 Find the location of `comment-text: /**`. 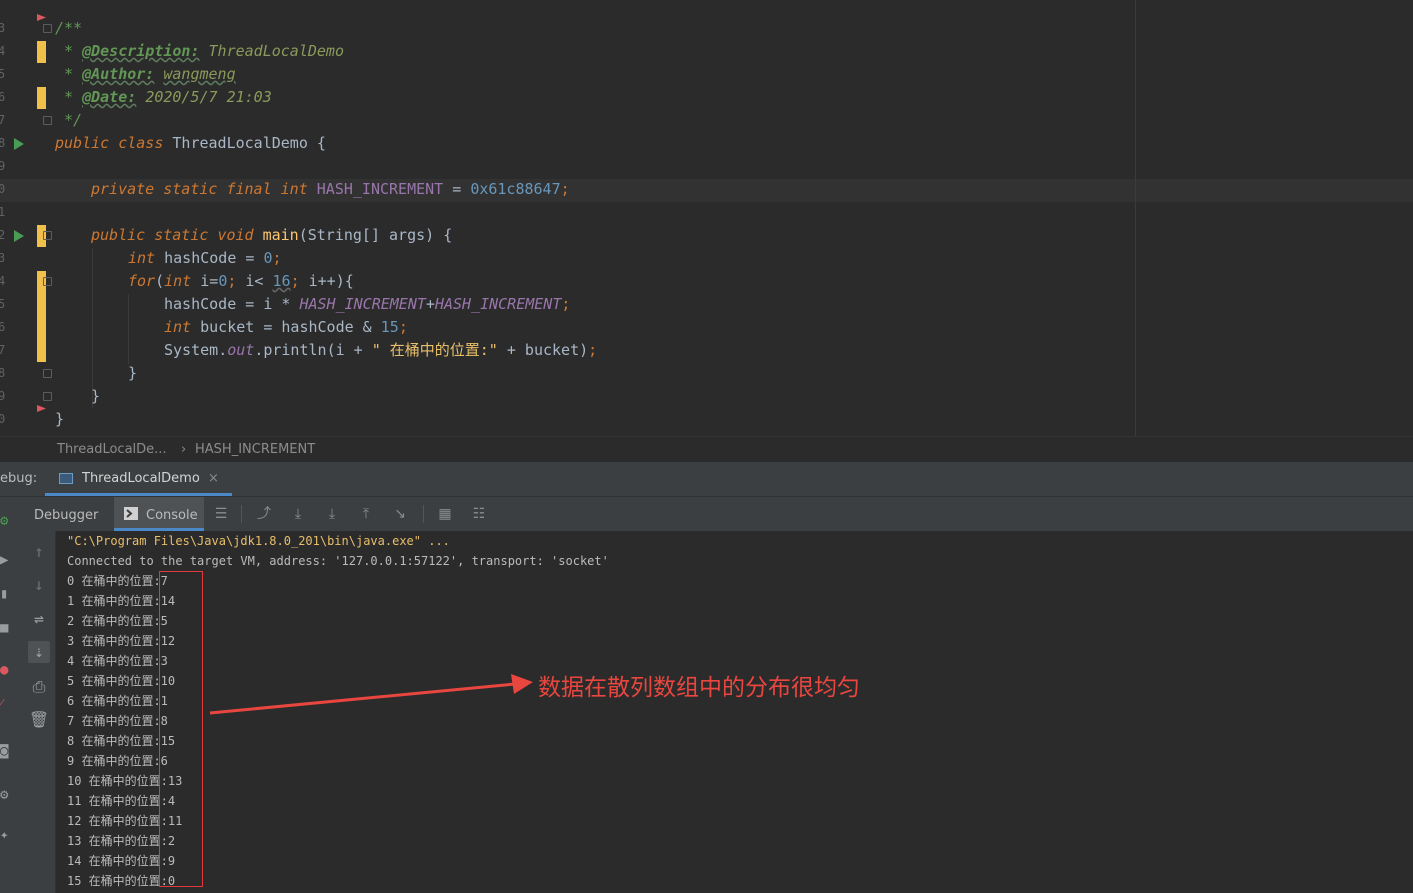

comment-text: /** is located at coordinates (69, 28).